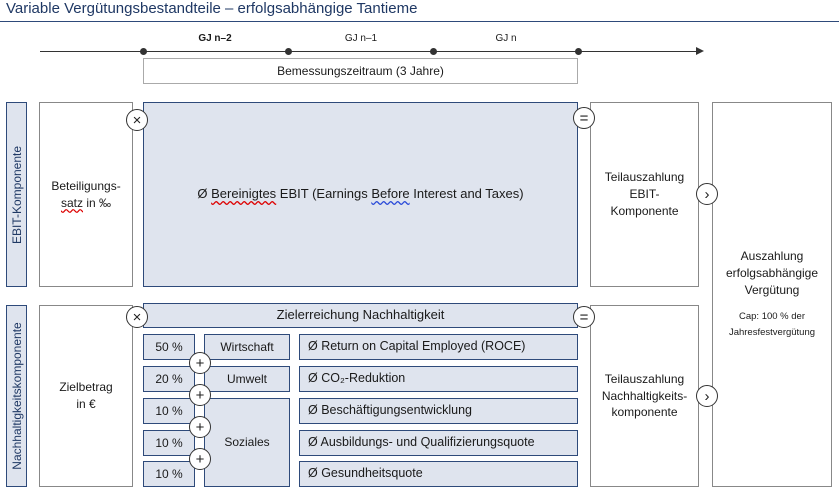 This screenshot has height=489, width=839. What do you see at coordinates (438, 347) in the screenshot?
I see `kpi-roce: Ø Return on Capital Employed (ROCE)` at bounding box center [438, 347].